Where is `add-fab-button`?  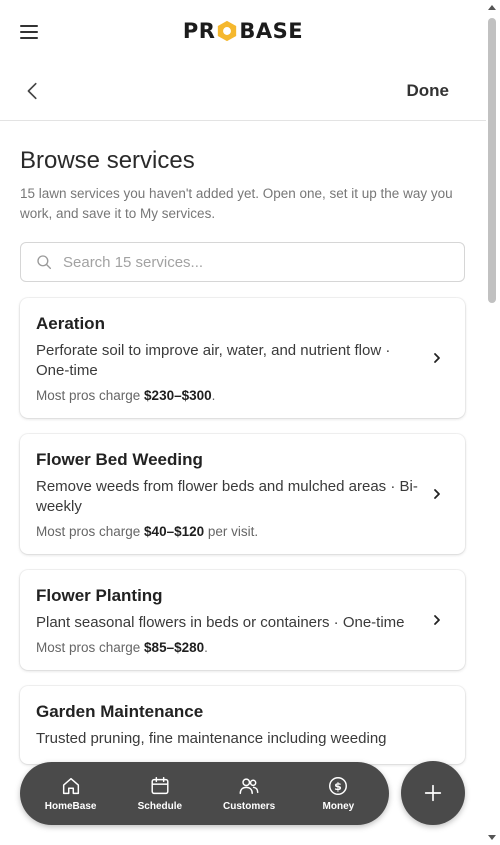 add-fab-button is located at coordinates (433, 793).